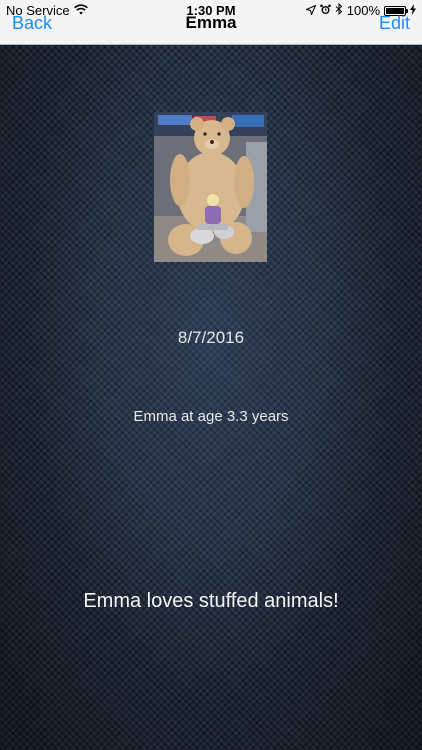 The image size is (422, 750). Describe the element at coordinates (211, 337) in the screenshot. I see `entry-date: 8/7/2016` at that location.